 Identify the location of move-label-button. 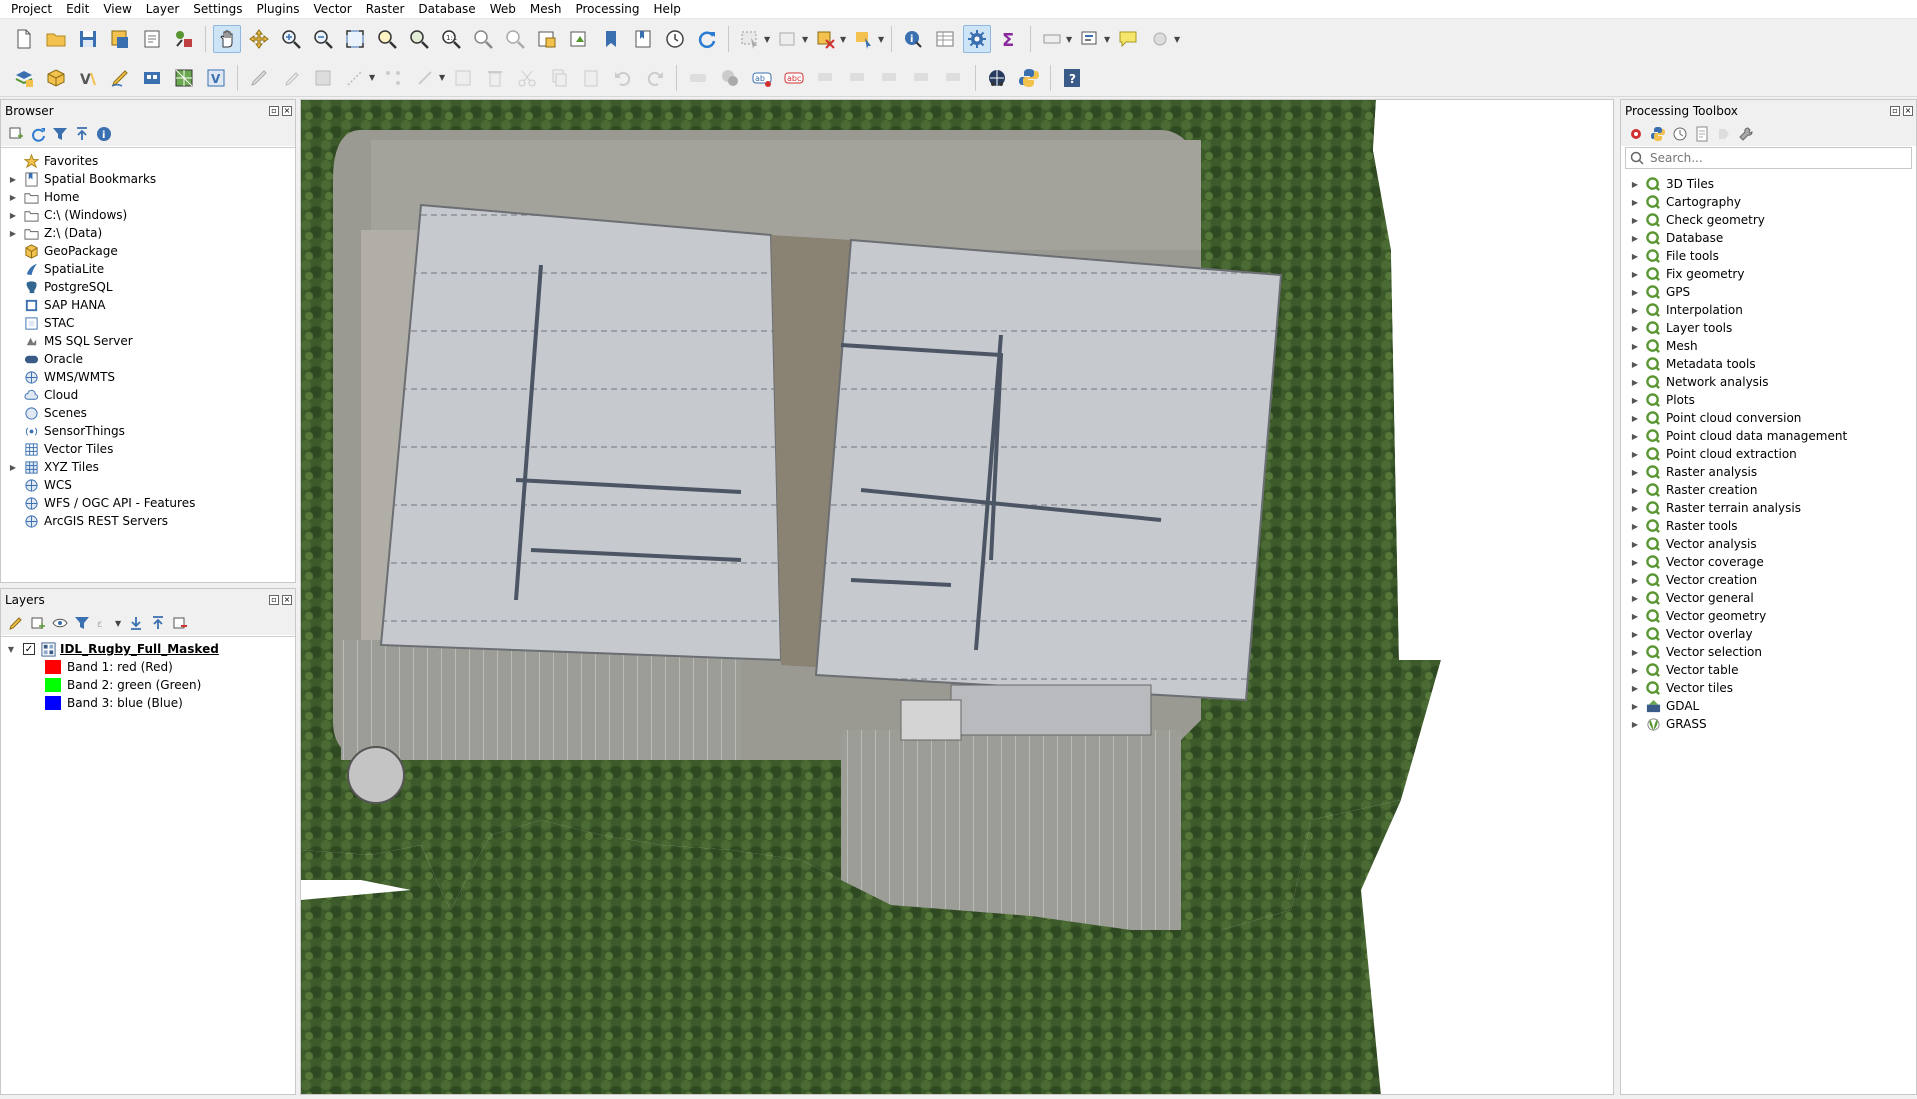
(890, 78).